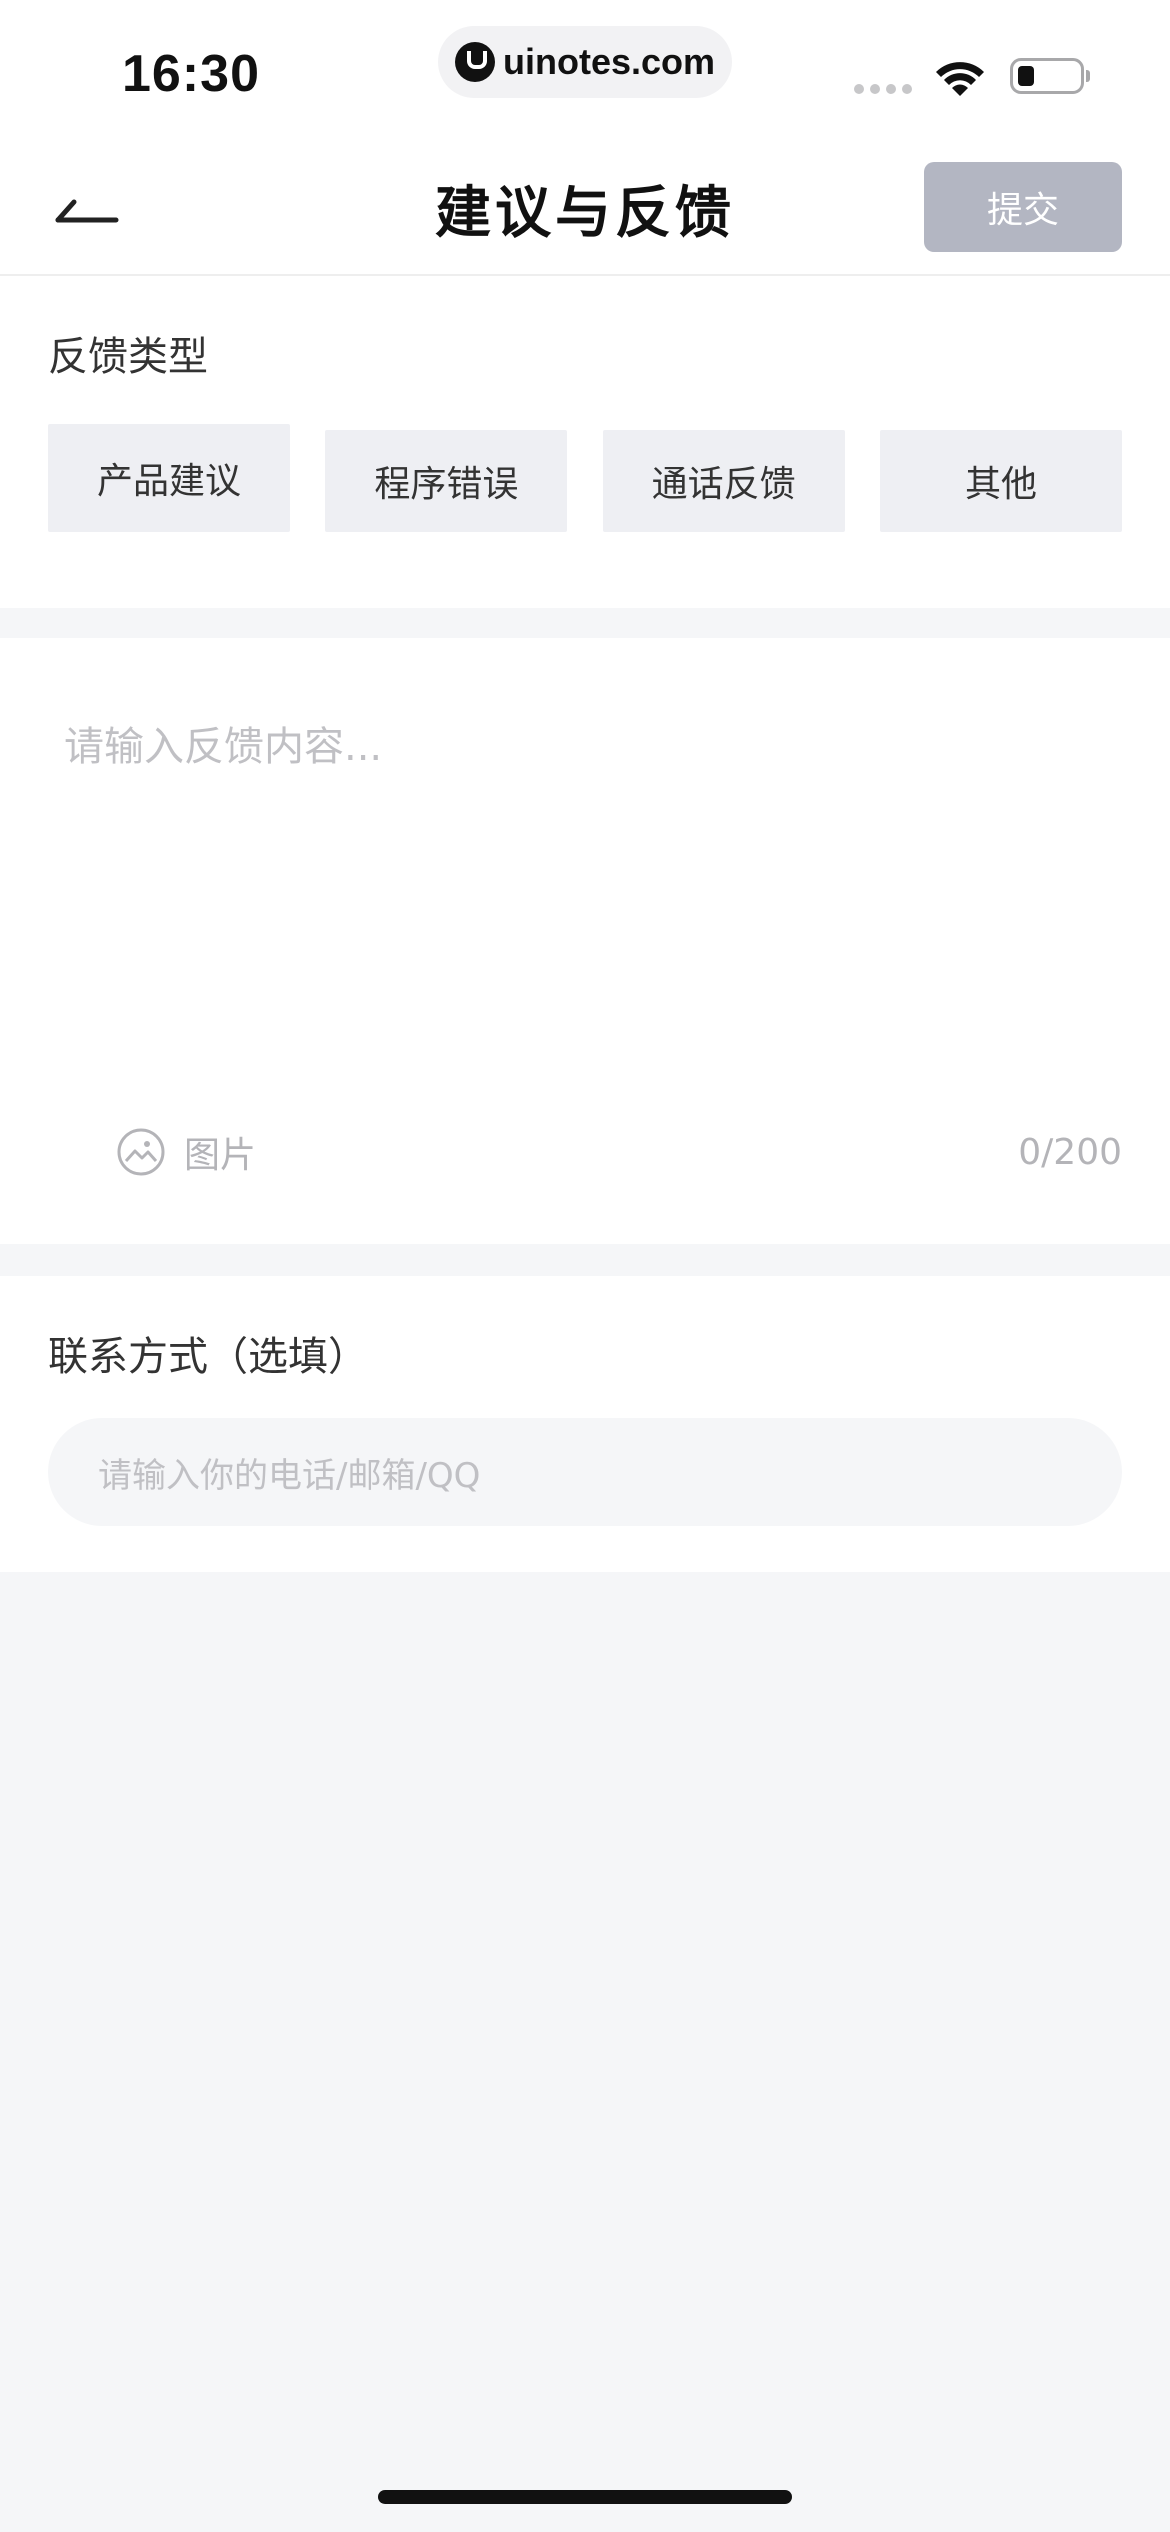  What do you see at coordinates (960, 79) in the screenshot?
I see `wifi-icon` at bounding box center [960, 79].